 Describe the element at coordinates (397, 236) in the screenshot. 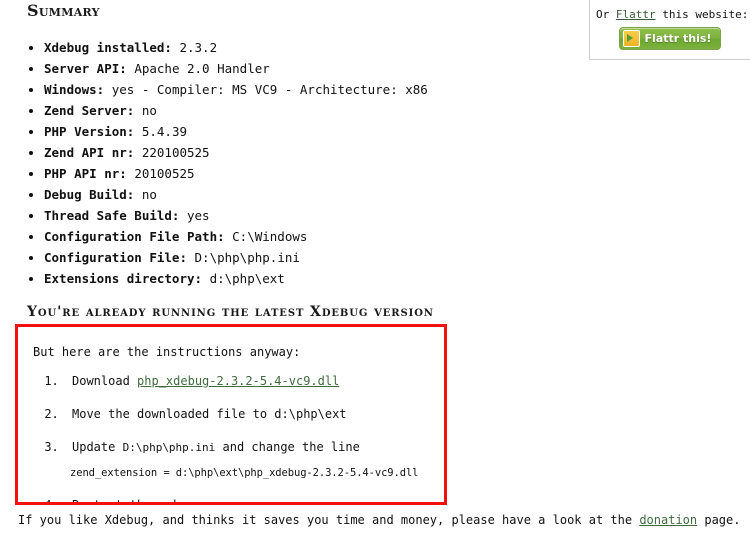

I see `list-item: Configuration File Path: C:\Windows` at that location.